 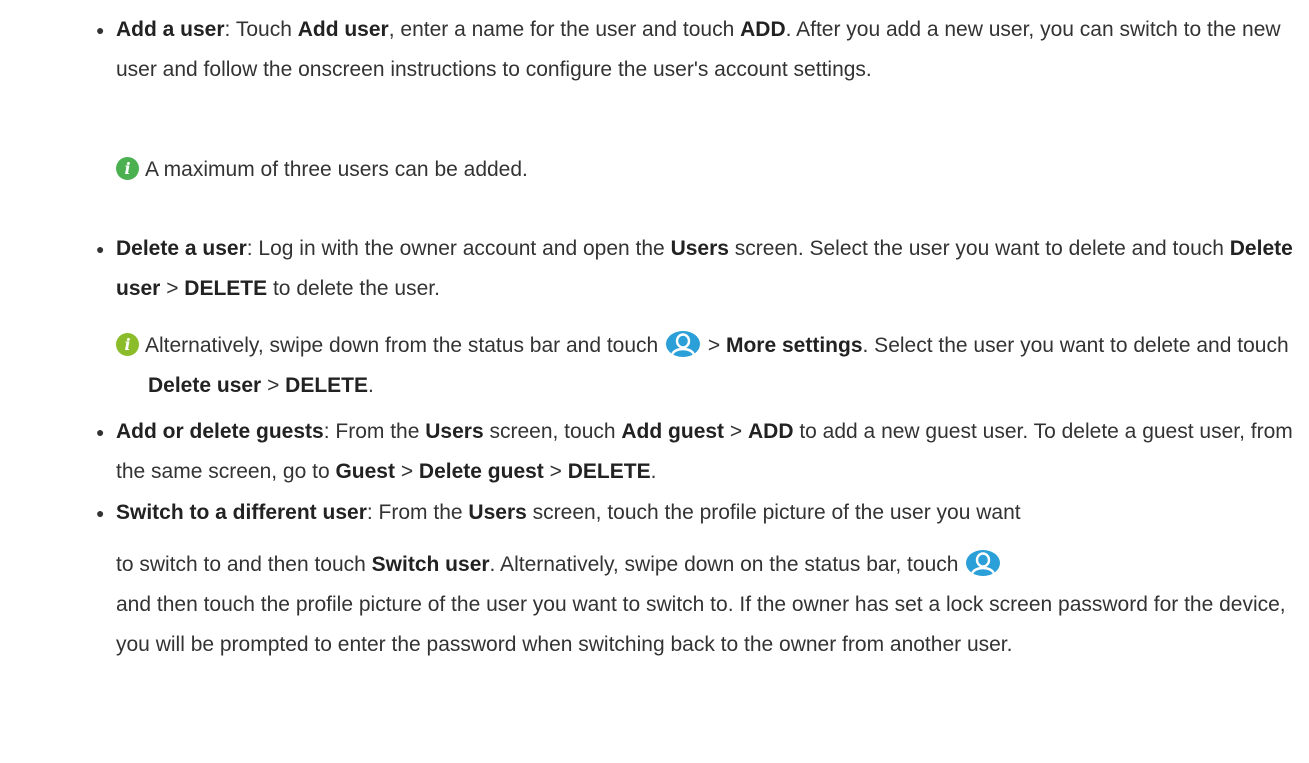 What do you see at coordinates (343, 29) in the screenshot?
I see `add-user-label: Add user` at bounding box center [343, 29].